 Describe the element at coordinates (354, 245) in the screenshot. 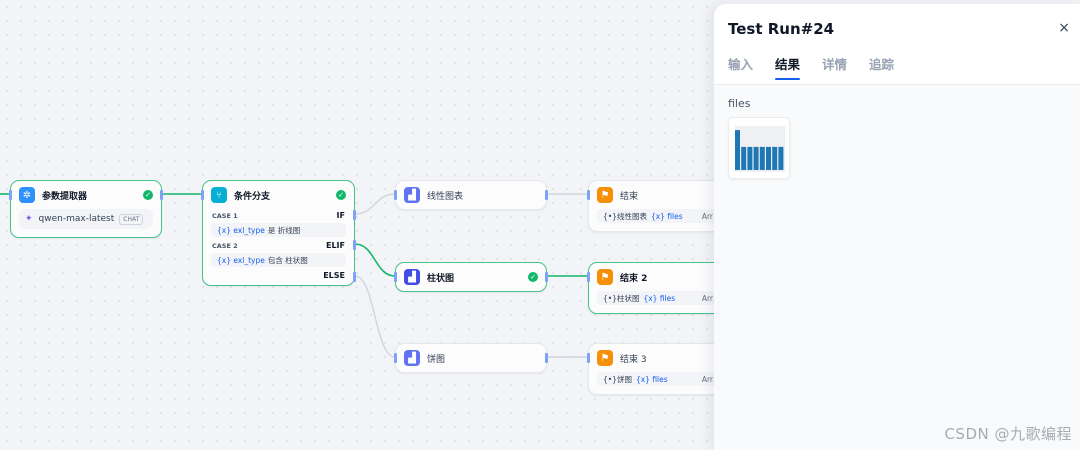

I see `elif-output-port` at that location.